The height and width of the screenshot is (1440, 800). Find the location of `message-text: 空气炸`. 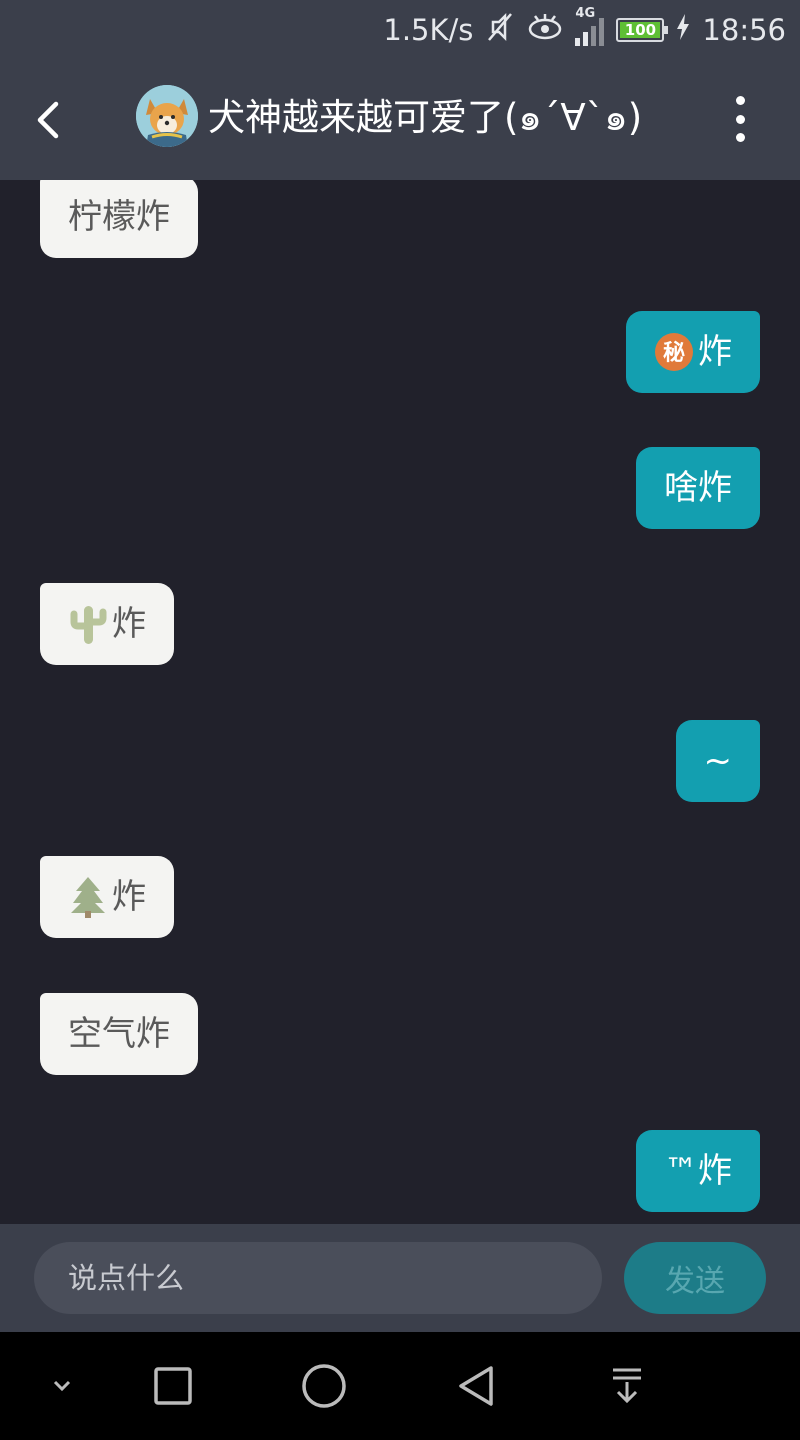

message-text: 空气炸 is located at coordinates (119, 1034).